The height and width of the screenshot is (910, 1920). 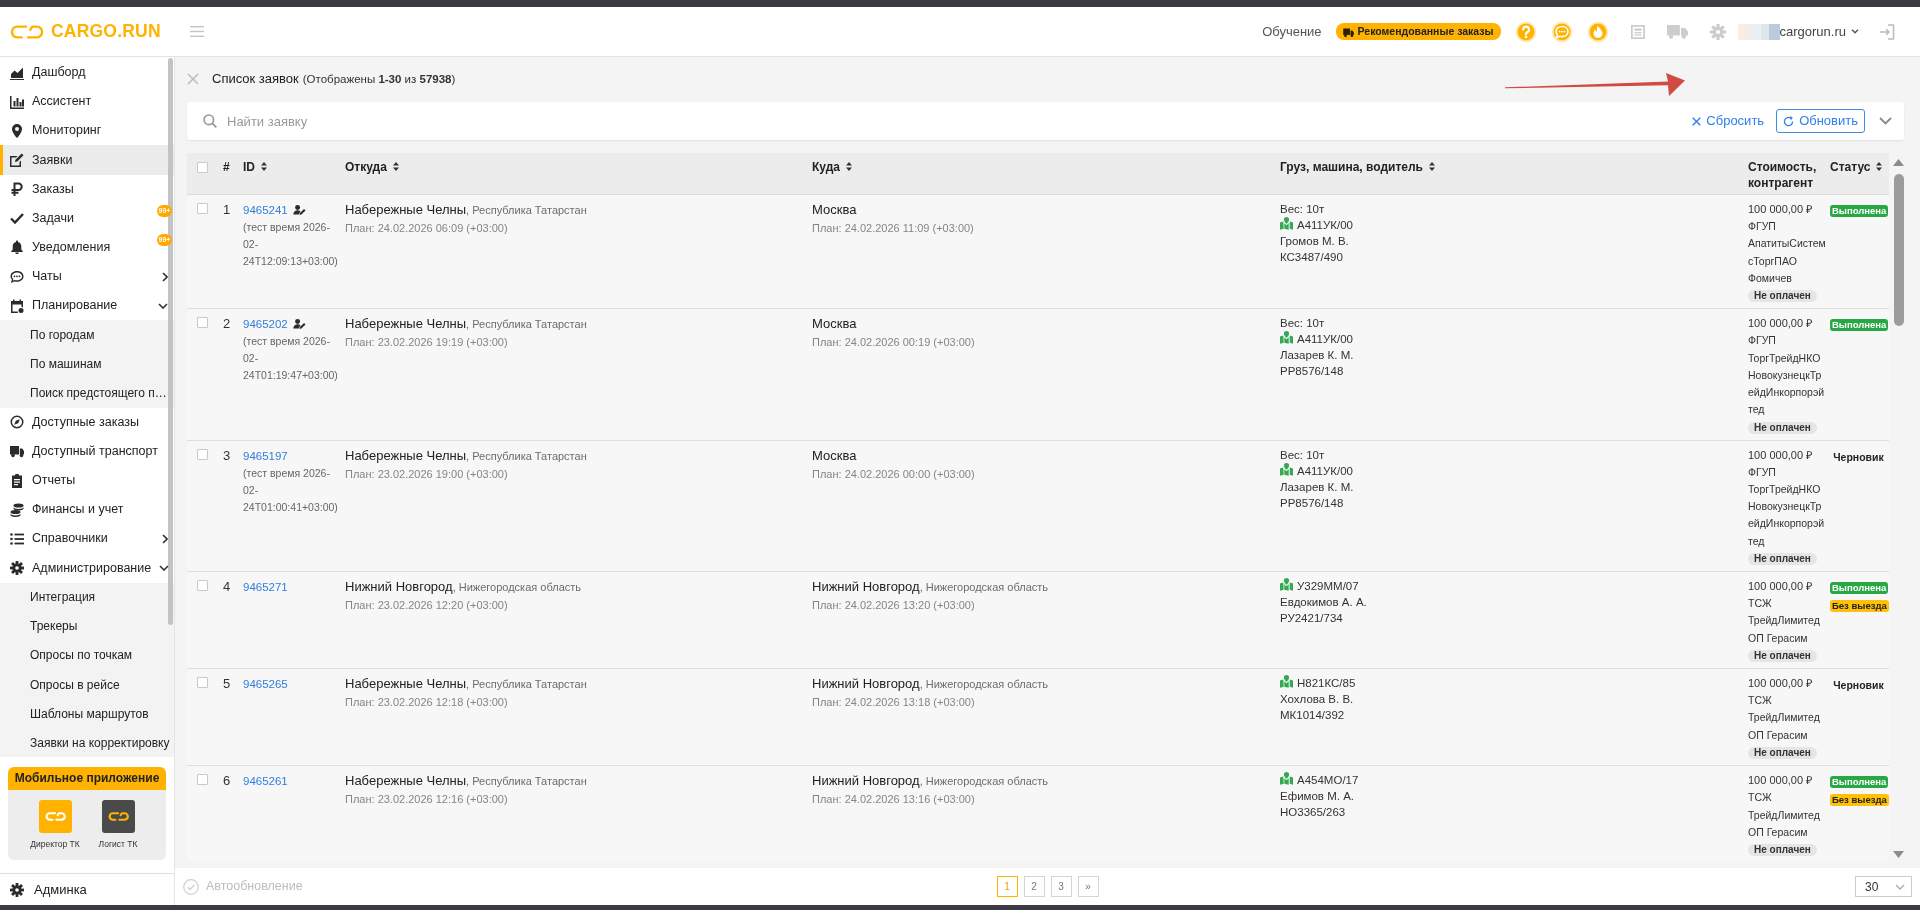 I want to click on map-pin-icon, so click(x=17, y=130).